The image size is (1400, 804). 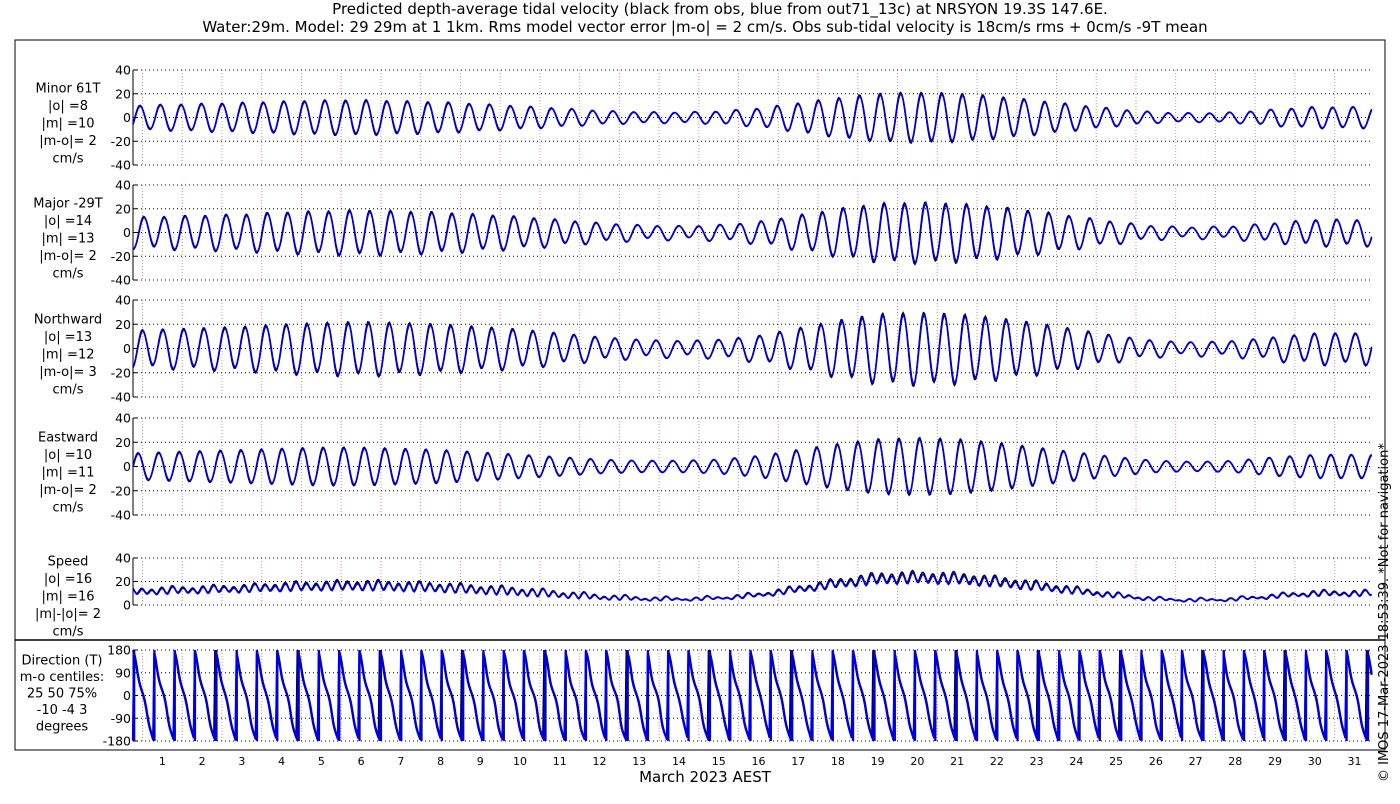 What do you see at coordinates (68, 597) in the screenshot?
I see `panel-label-line: |m| =16` at bounding box center [68, 597].